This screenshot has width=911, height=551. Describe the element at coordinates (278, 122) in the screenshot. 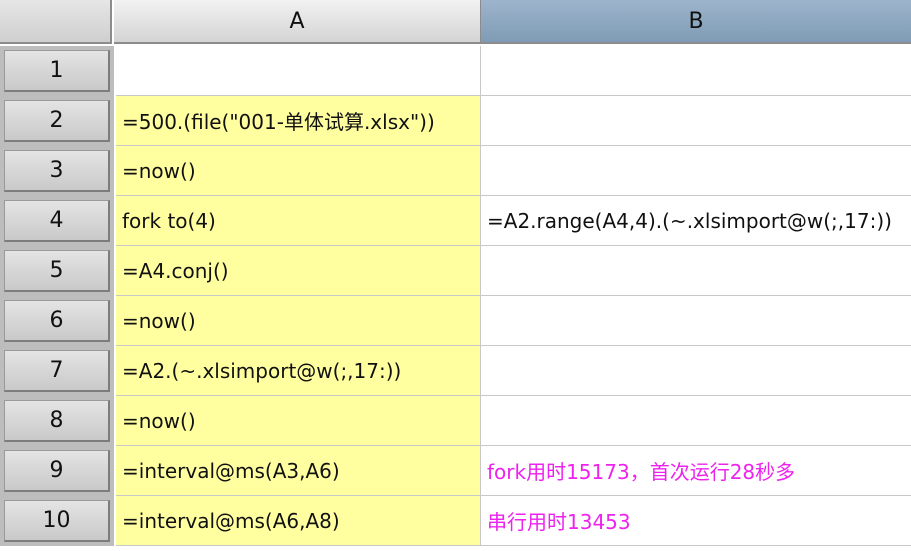

I see `cell-a2-text: =500.(file("001-单体试算.xlsx"))` at that location.